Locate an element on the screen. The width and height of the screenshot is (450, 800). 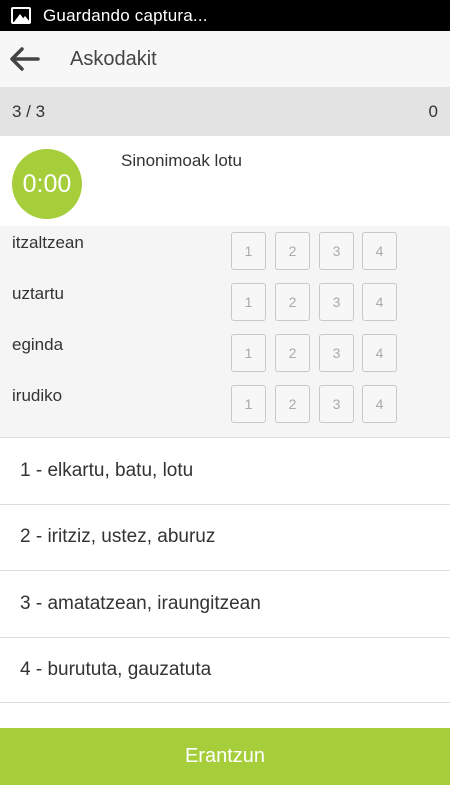
question-counter: 3 / 3 is located at coordinates (29, 111).